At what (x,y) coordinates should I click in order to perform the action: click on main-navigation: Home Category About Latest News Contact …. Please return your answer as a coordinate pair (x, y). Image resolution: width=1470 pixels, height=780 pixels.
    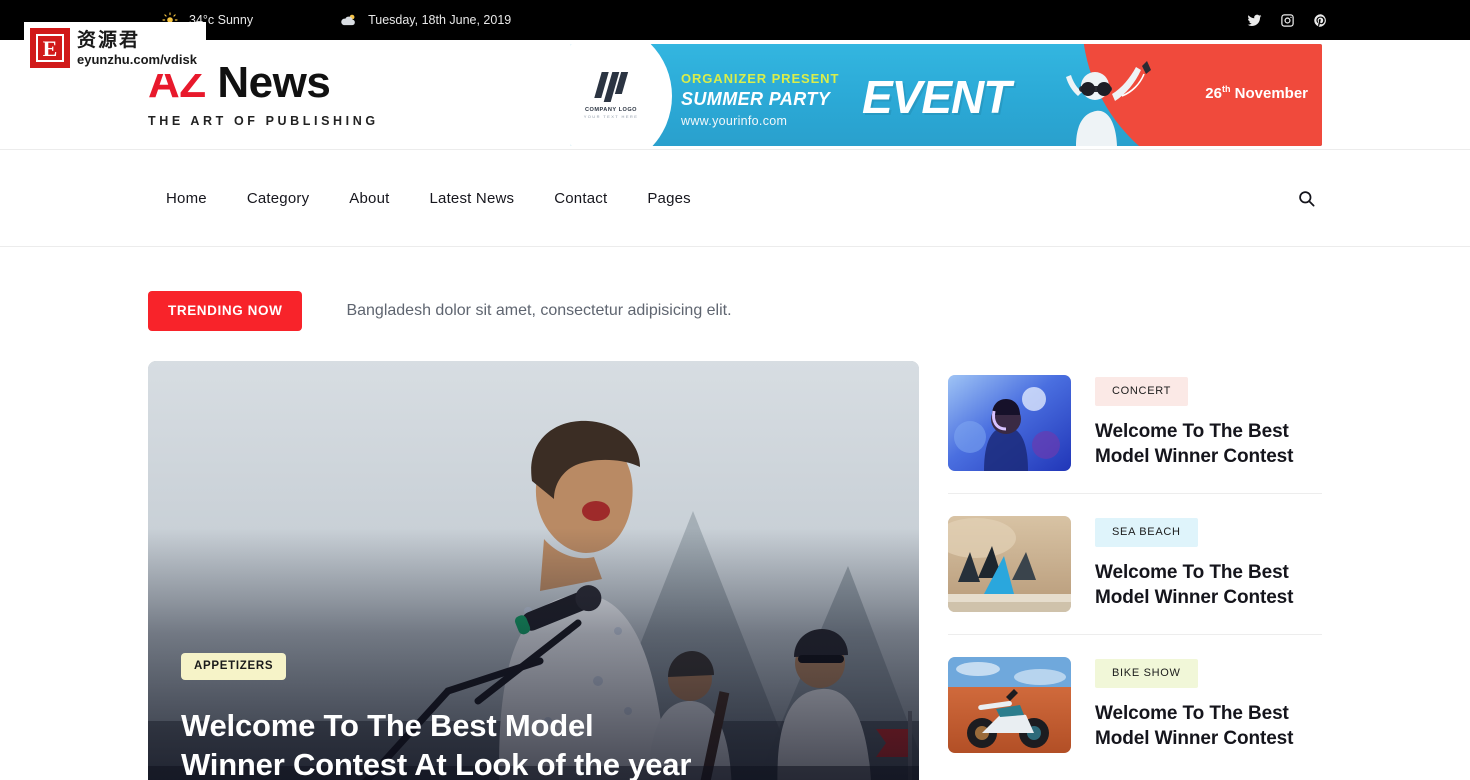
    Looking at the image, I should click on (735, 198).